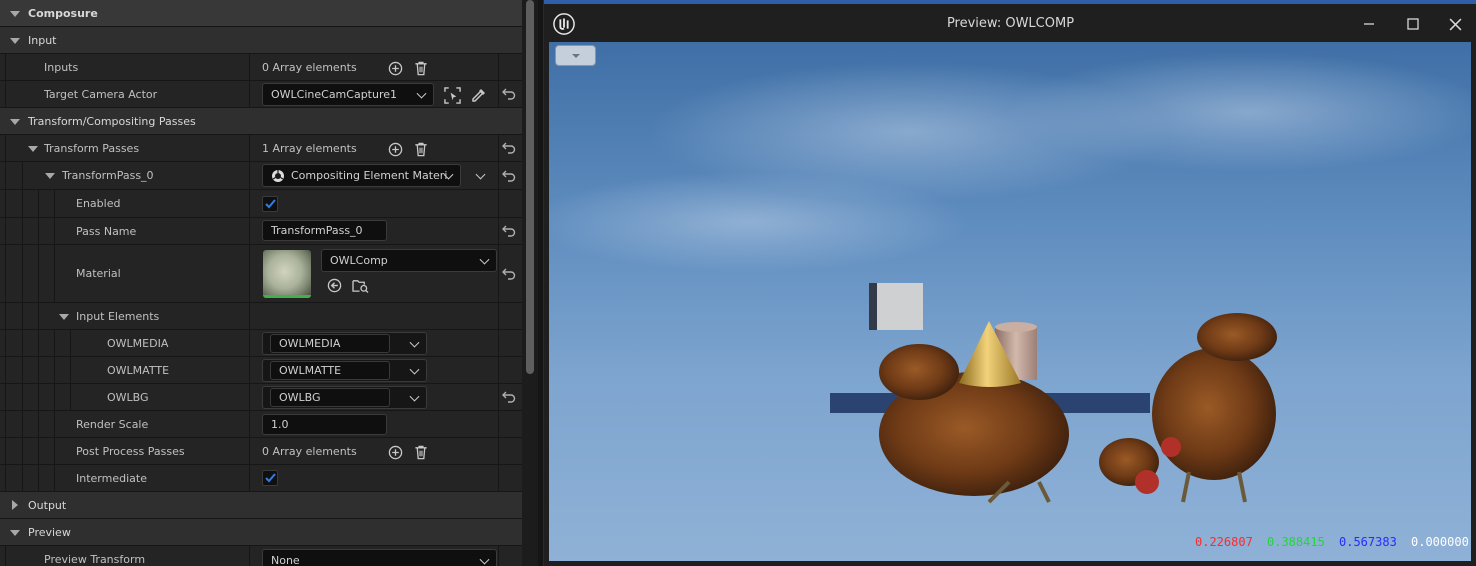 Image resolution: width=1476 pixels, height=566 pixels. Describe the element at coordinates (270, 478) in the screenshot. I see `intermediate-checkbox` at that location.